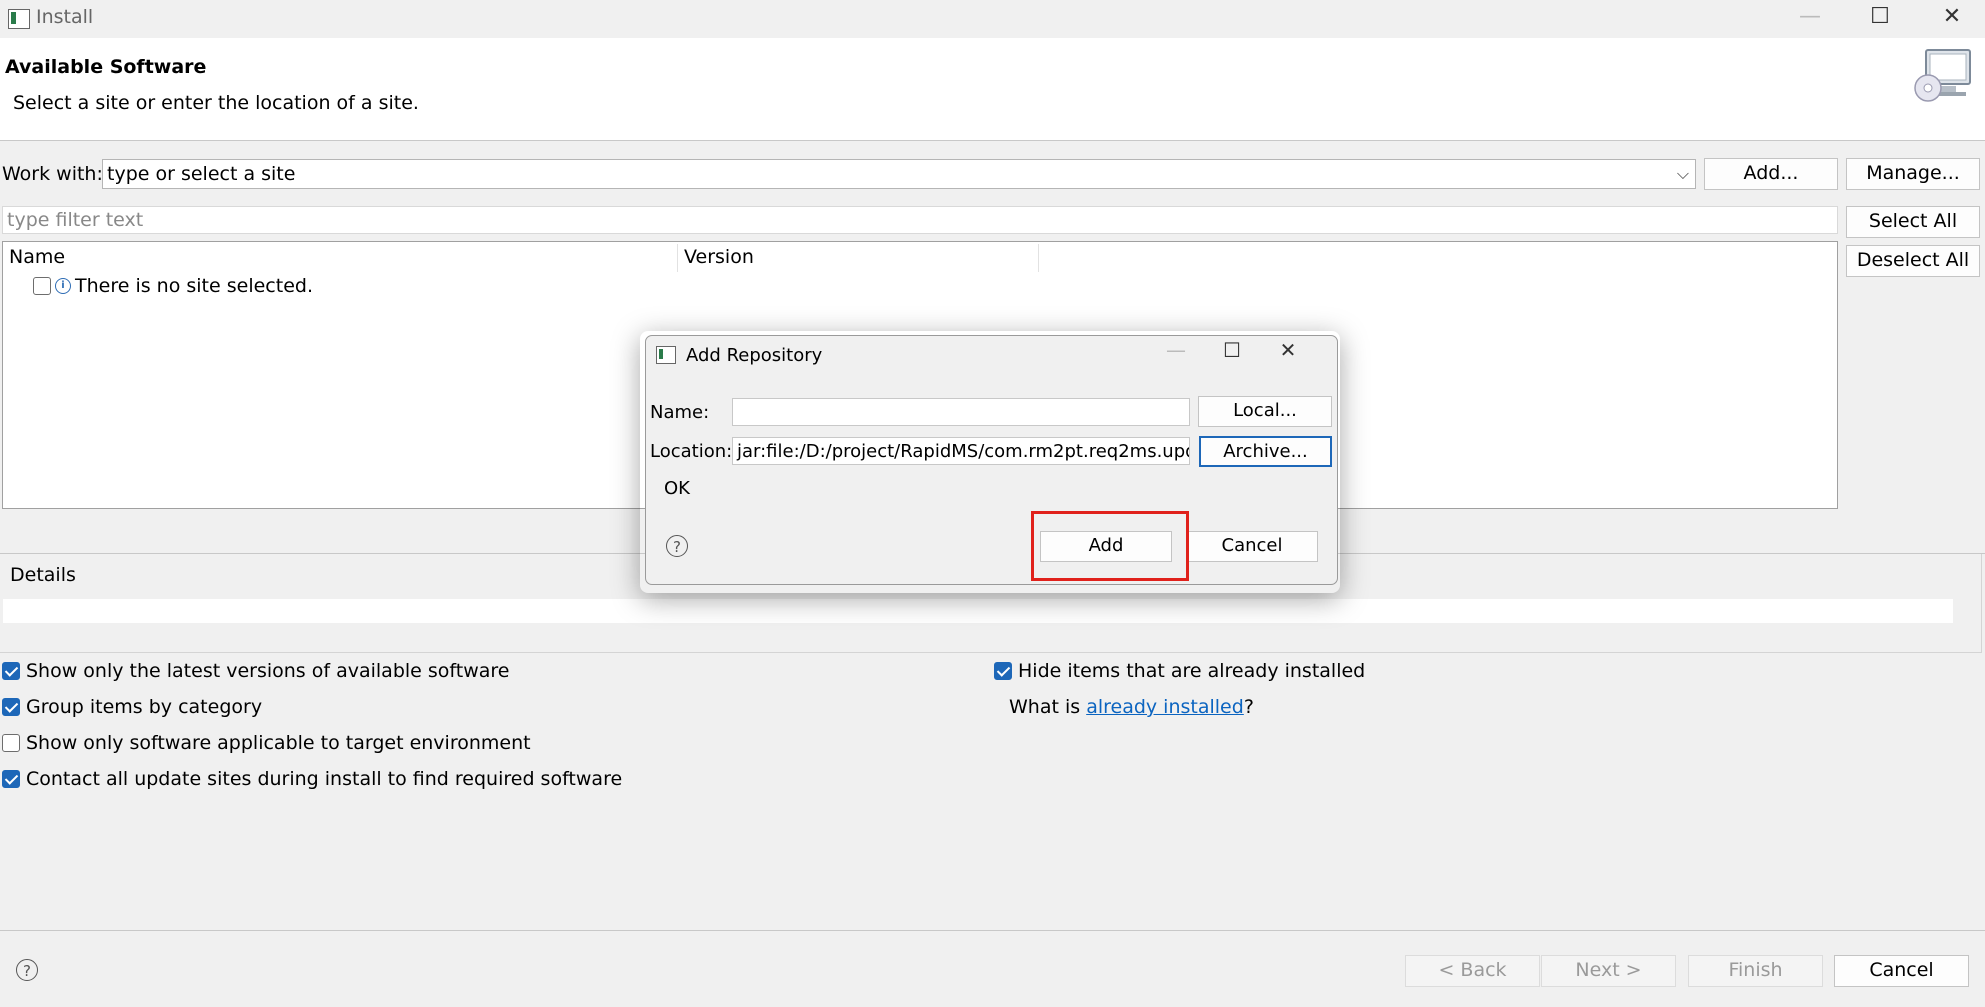  What do you see at coordinates (1192, 671) in the screenshot?
I see `hide-installed-label: Hide items that are already installed` at bounding box center [1192, 671].